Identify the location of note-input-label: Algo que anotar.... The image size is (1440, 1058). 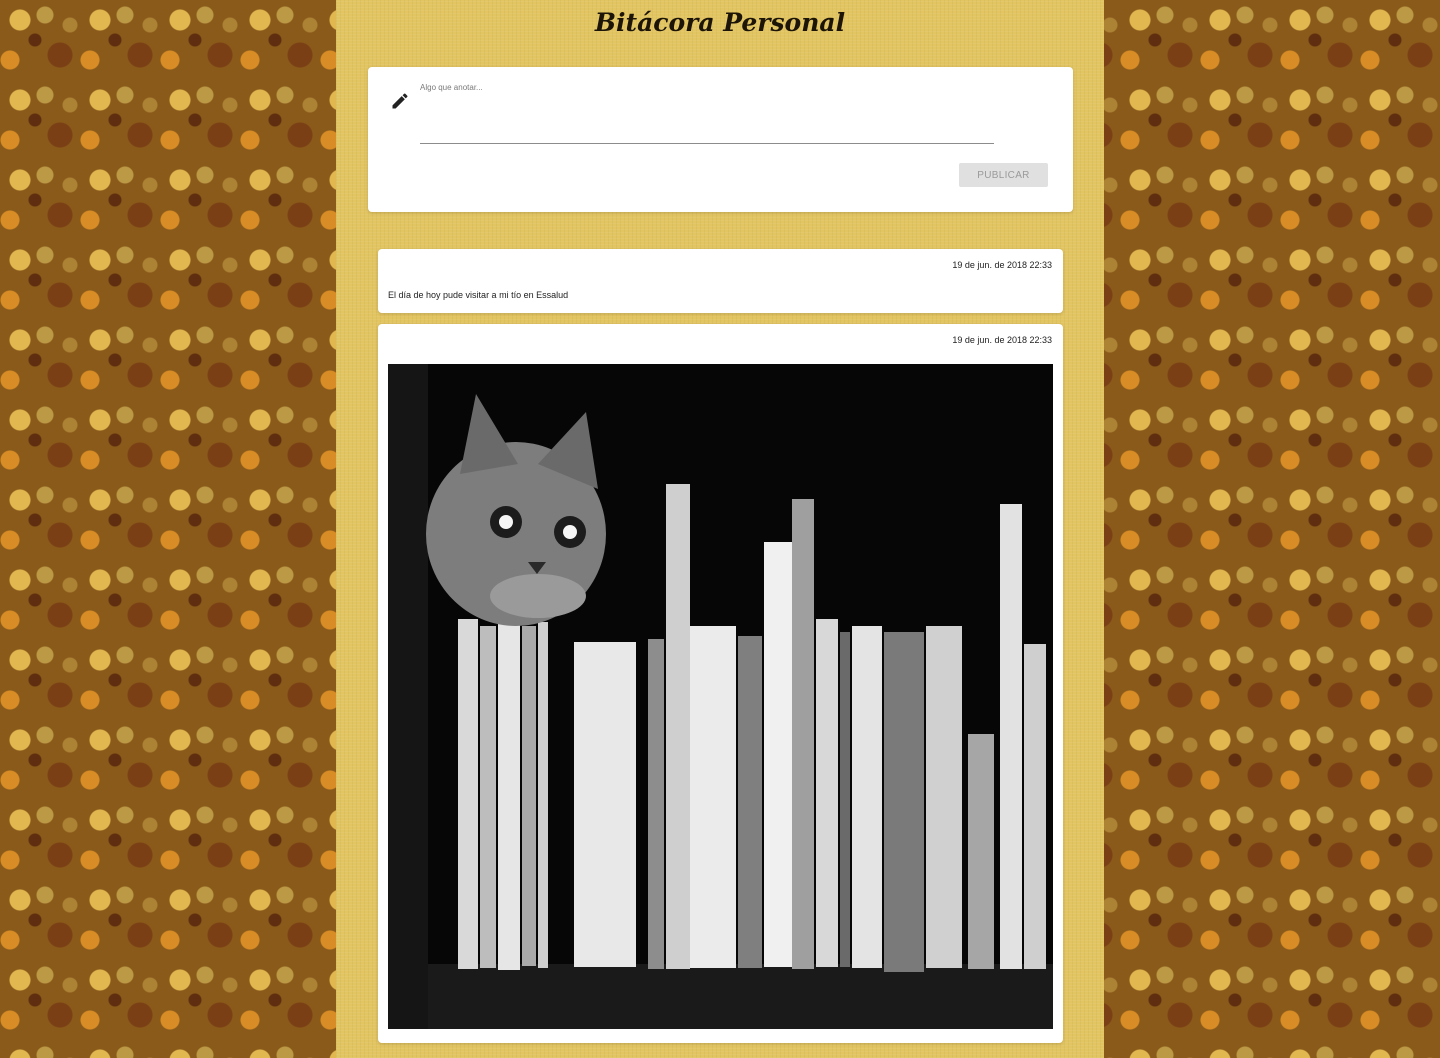
(451, 87).